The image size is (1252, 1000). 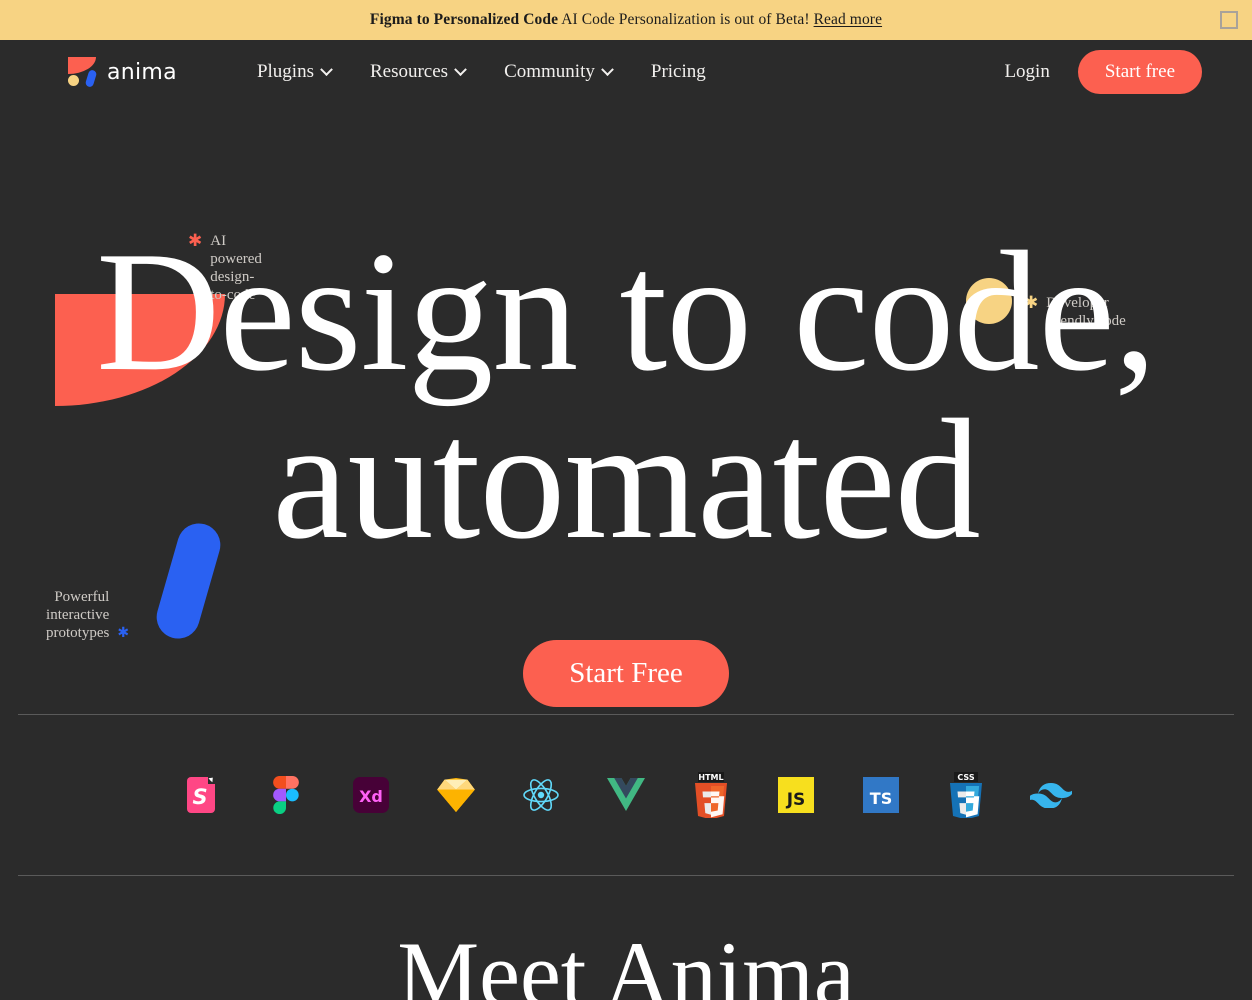 What do you see at coordinates (464, 19) in the screenshot?
I see `banner-headline: Figma to Personalized Code` at bounding box center [464, 19].